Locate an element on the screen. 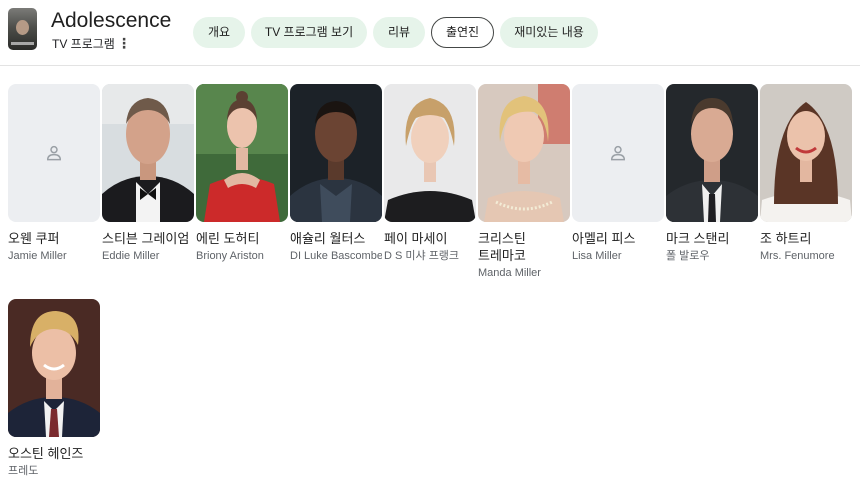 Image resolution: width=860 pixels, height=477 pixels. more-options-icon: ⋮ is located at coordinates (124, 43).